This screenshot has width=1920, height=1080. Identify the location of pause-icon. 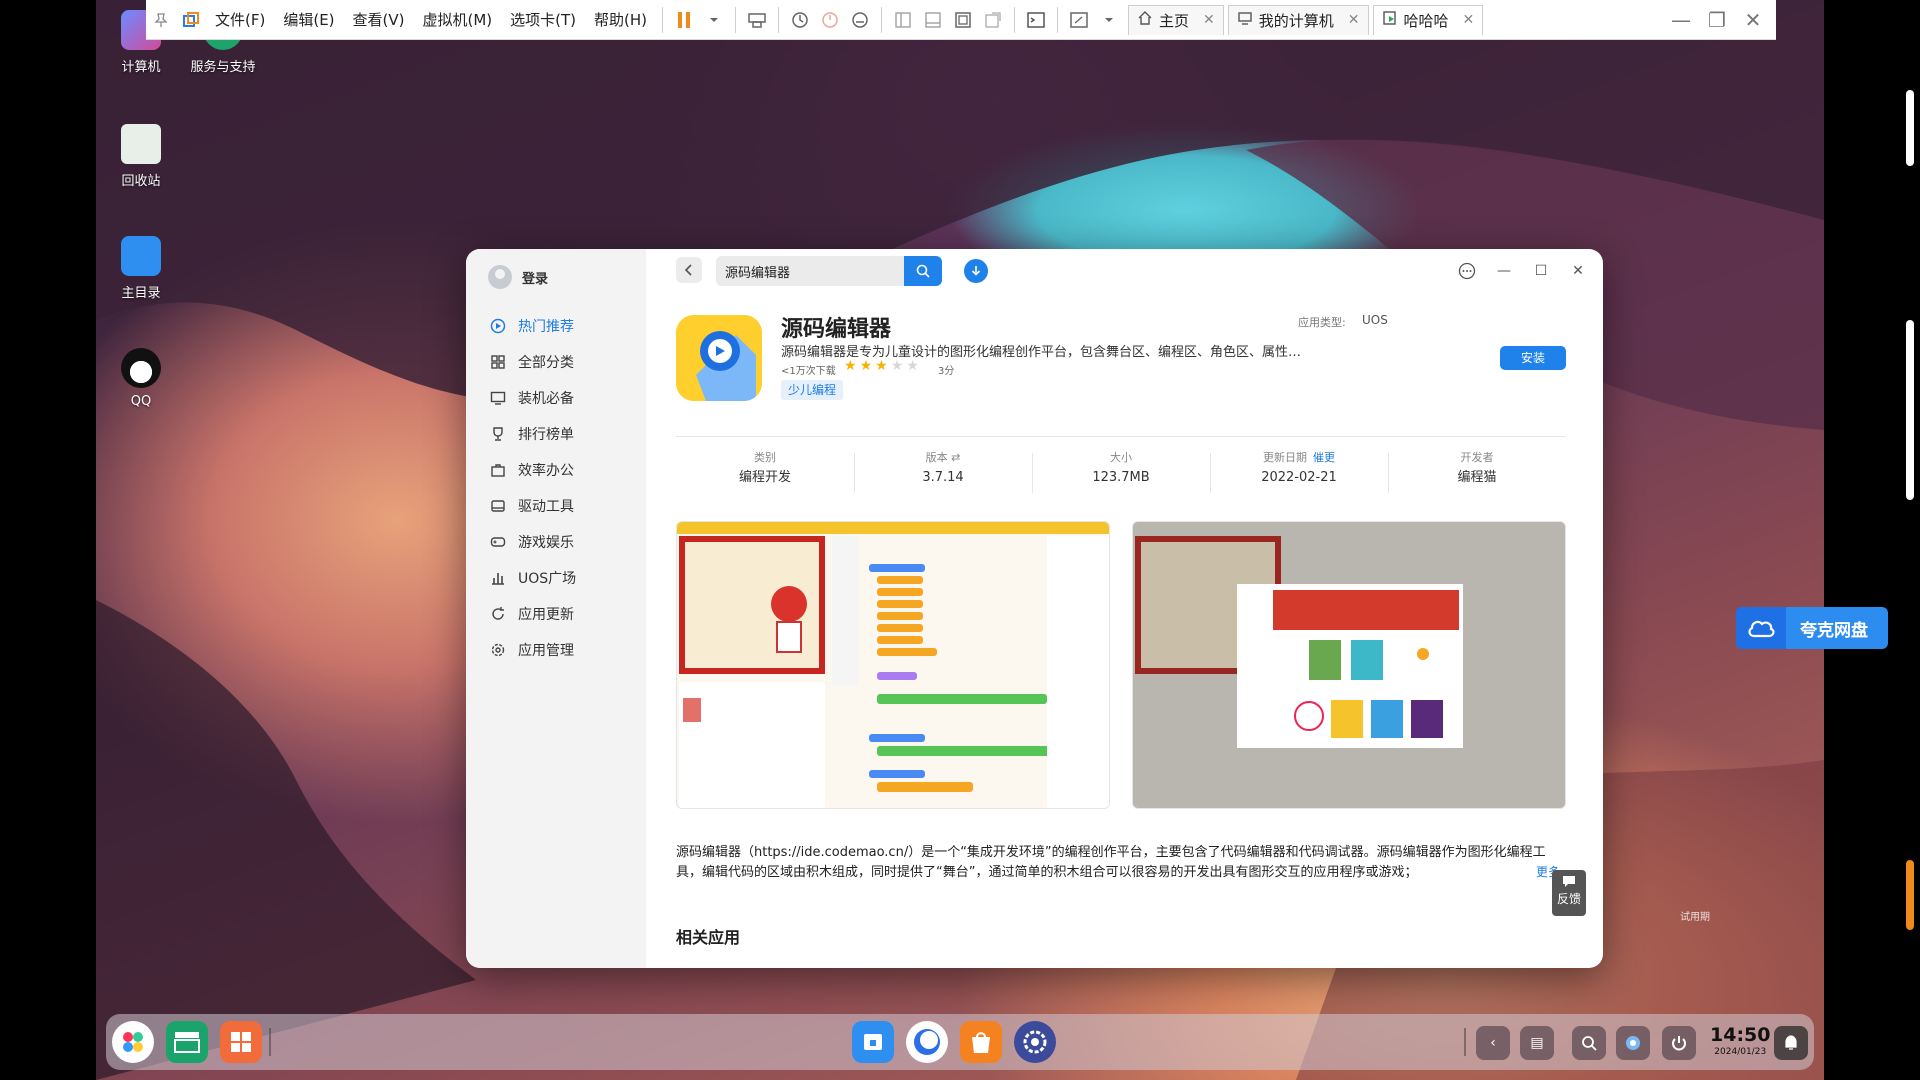
(684, 20).